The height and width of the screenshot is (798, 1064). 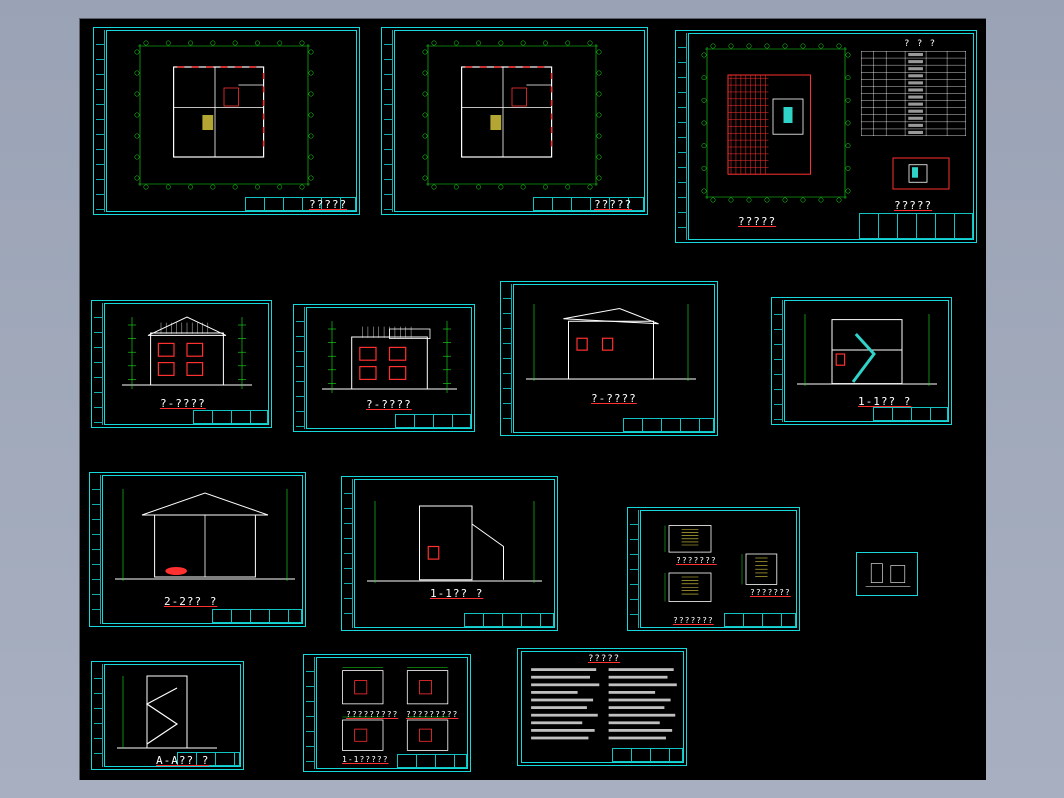 What do you see at coordinates (776, 123) in the screenshot?
I see `roof-plan-drawing` at bounding box center [776, 123].